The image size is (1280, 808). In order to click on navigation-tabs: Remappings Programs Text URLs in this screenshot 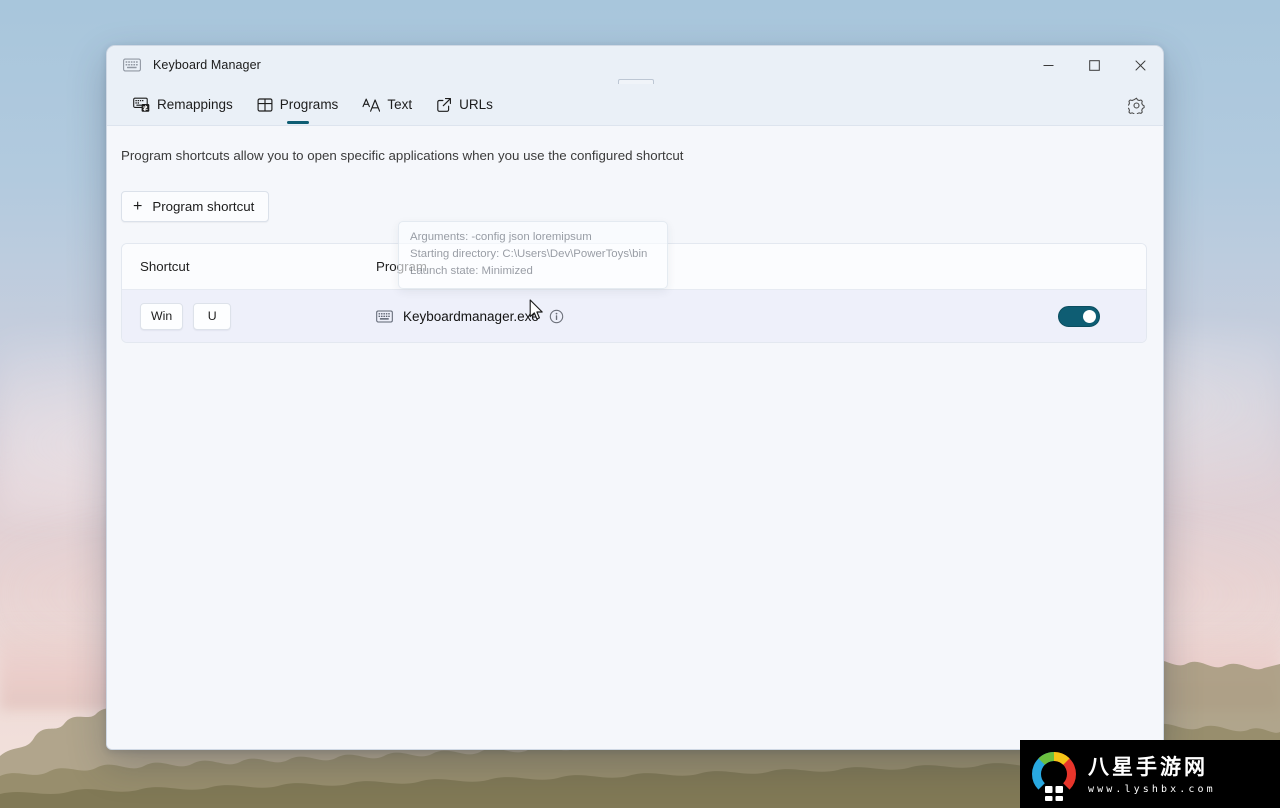, I will do `click(635, 105)`.